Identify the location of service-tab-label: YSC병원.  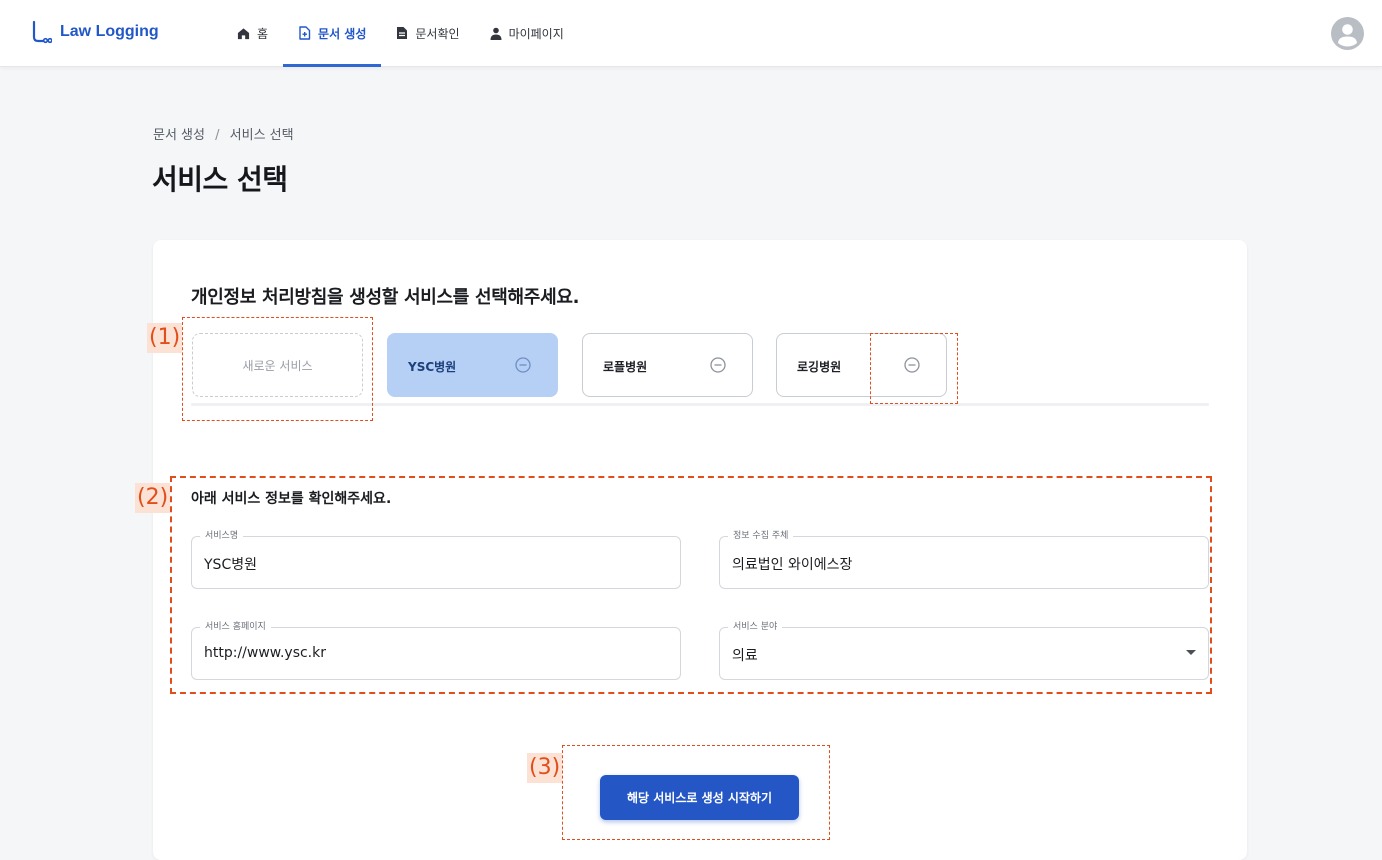
(432, 367).